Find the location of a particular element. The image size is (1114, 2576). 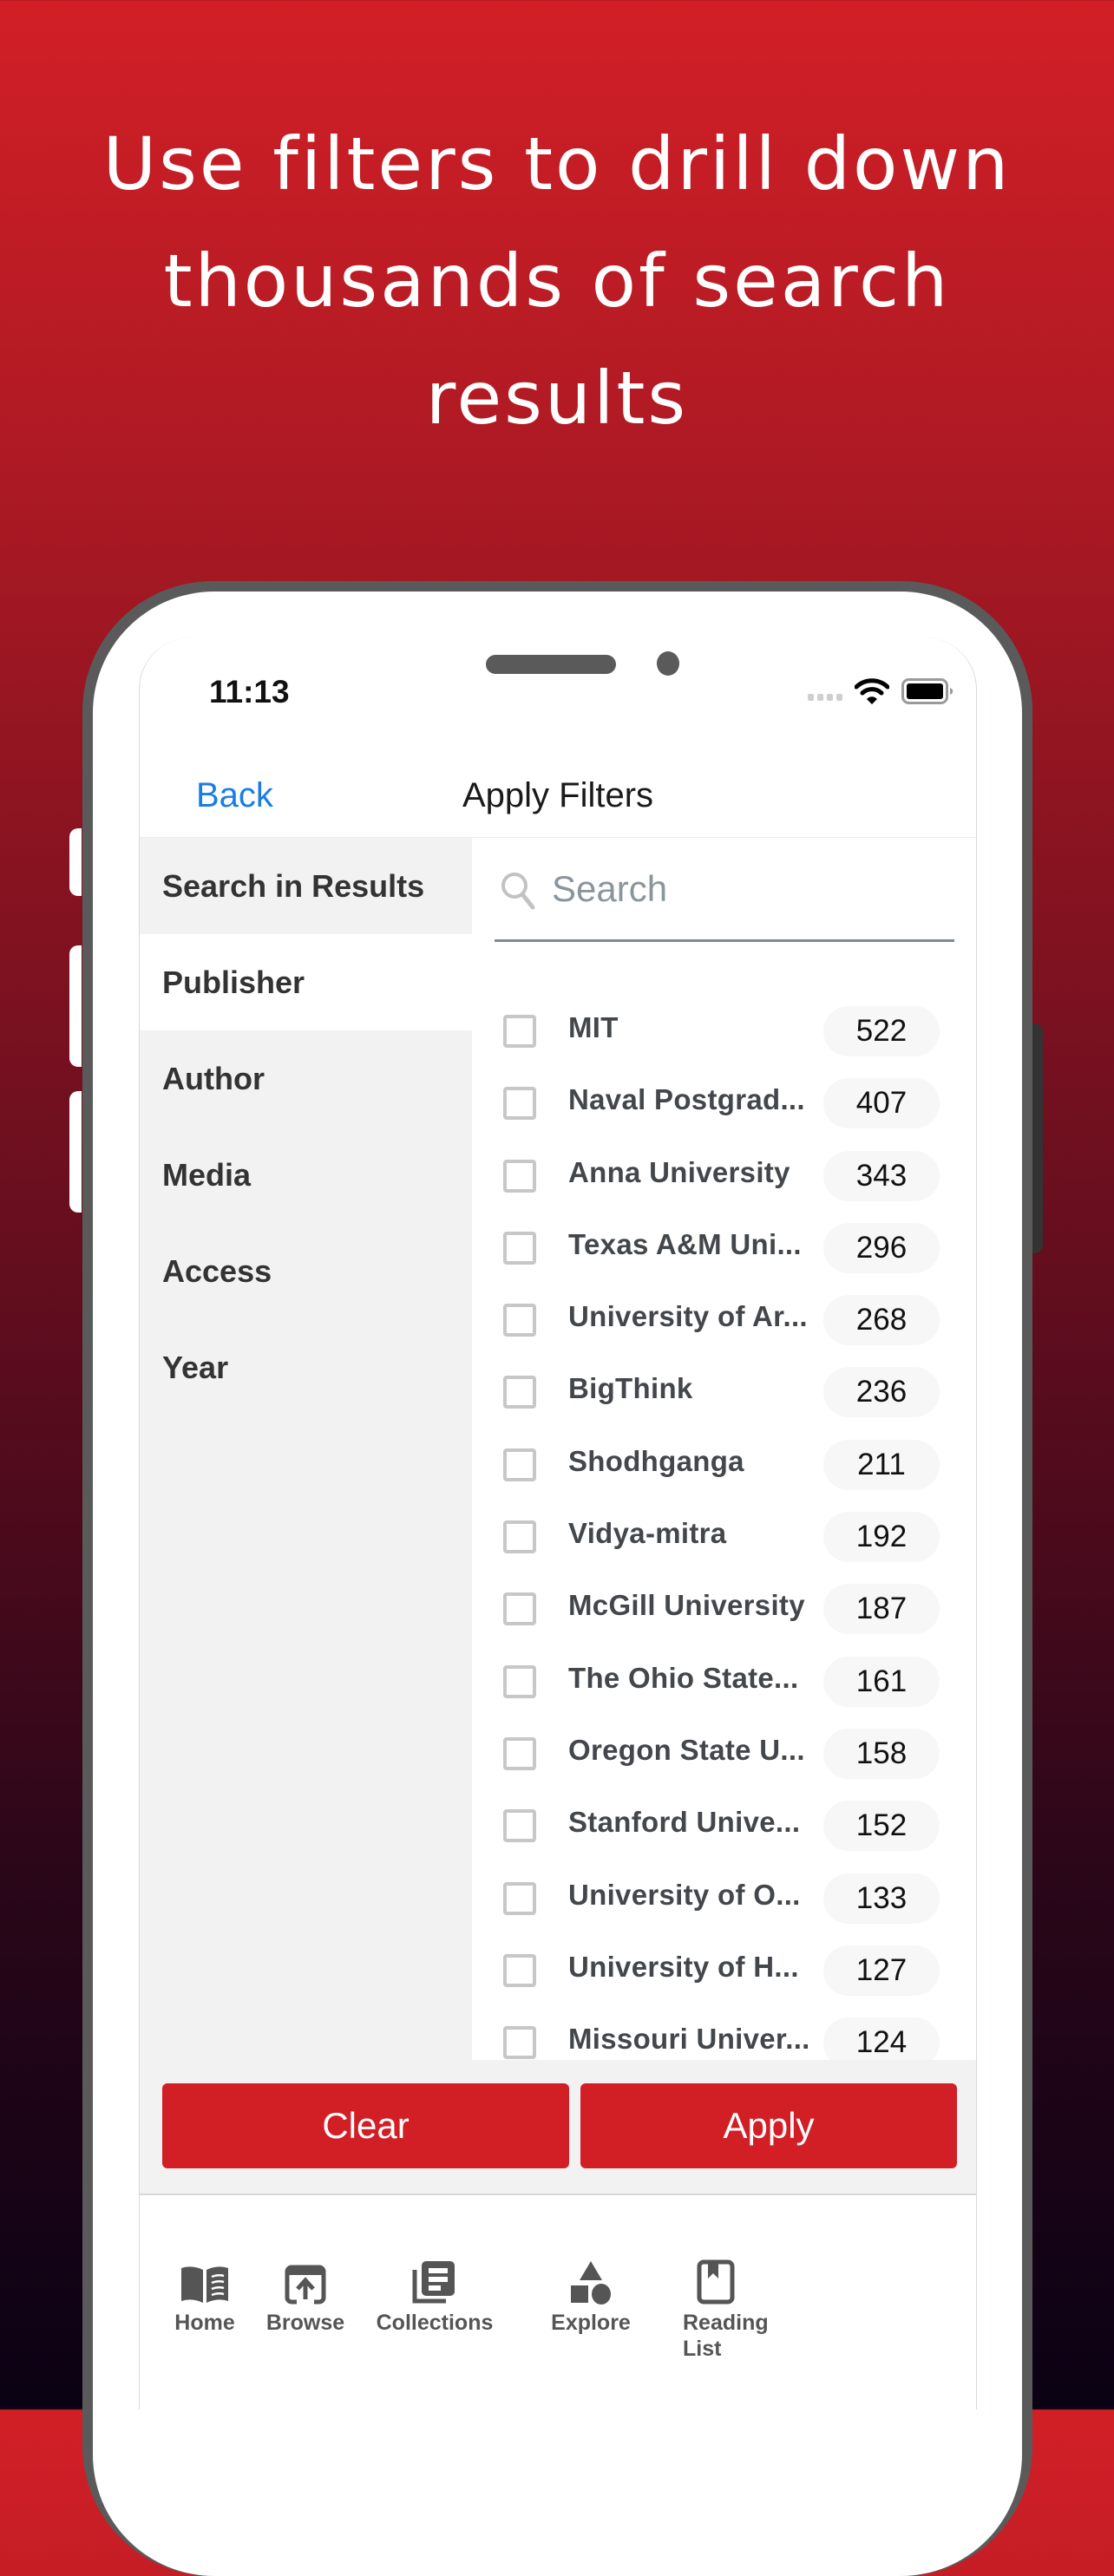

headline-line: results is located at coordinates (557, 398).